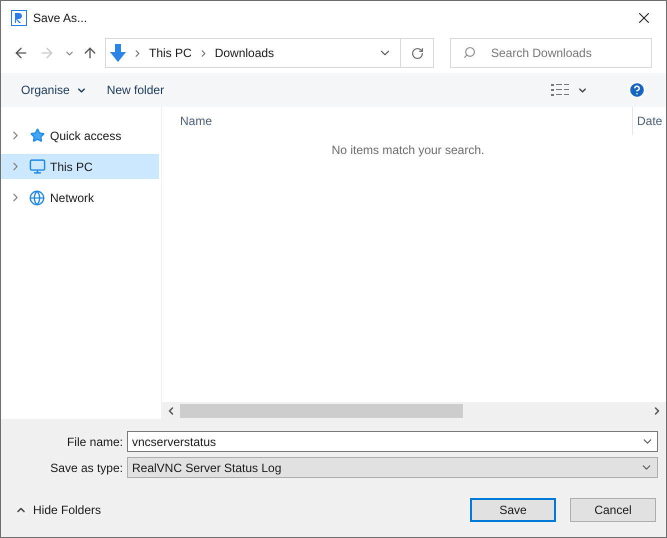  Describe the element at coordinates (513, 510) in the screenshot. I see `save-button: Save` at that location.